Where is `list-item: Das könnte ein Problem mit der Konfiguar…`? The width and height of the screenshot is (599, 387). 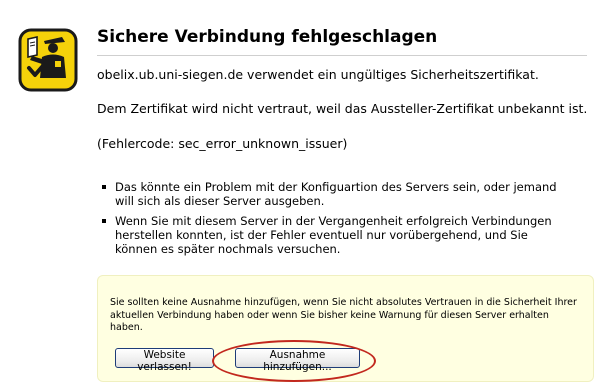 list-item: Das könnte ein Problem mit der Konfiguar… is located at coordinates (336, 194).